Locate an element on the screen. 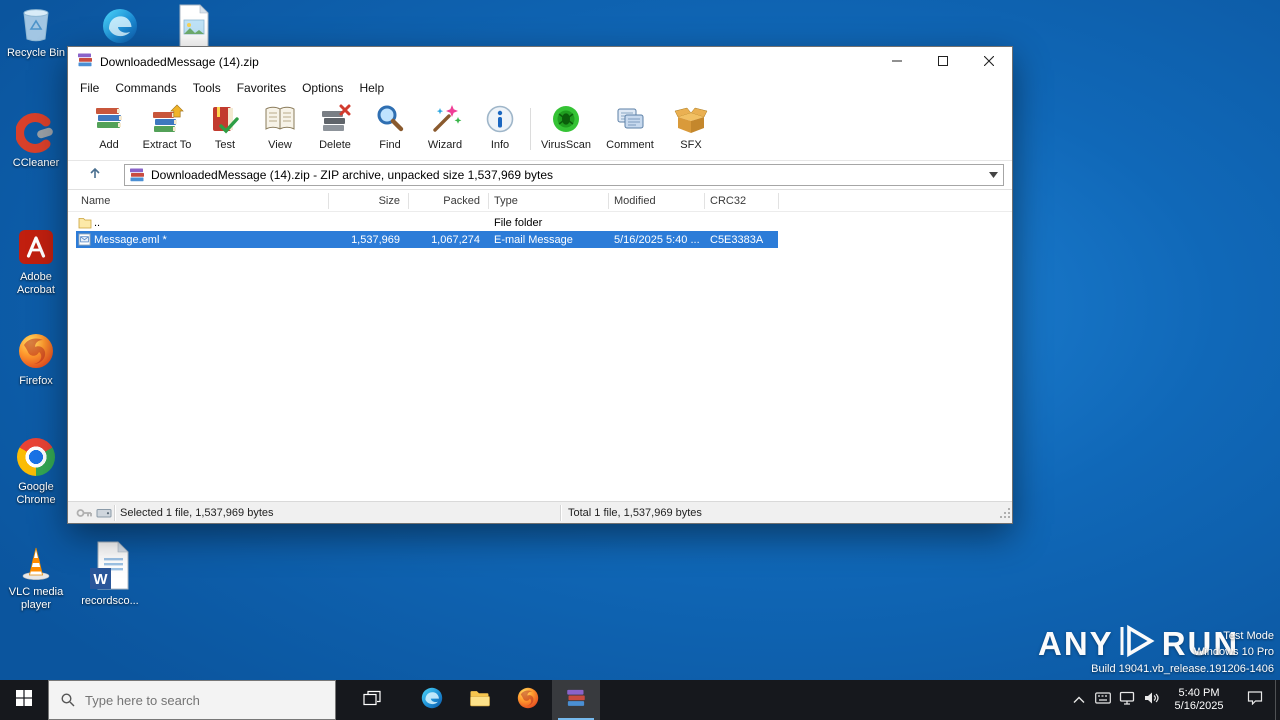  taskbar-edge is located at coordinates (432, 700).